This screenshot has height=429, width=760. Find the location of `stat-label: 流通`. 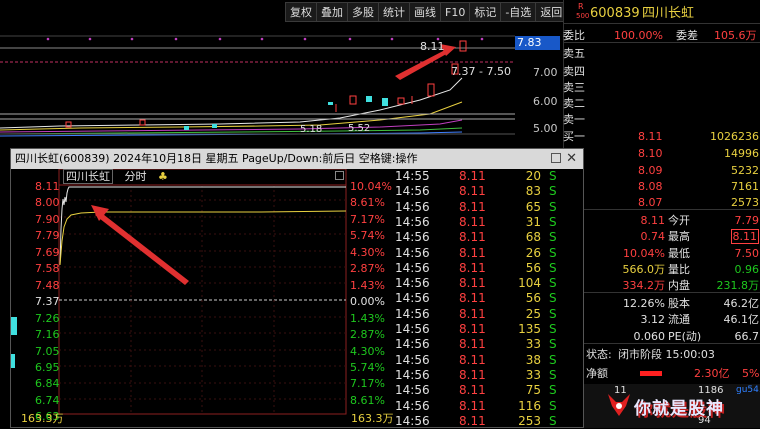

stat-label: 流通 is located at coordinates (679, 319).